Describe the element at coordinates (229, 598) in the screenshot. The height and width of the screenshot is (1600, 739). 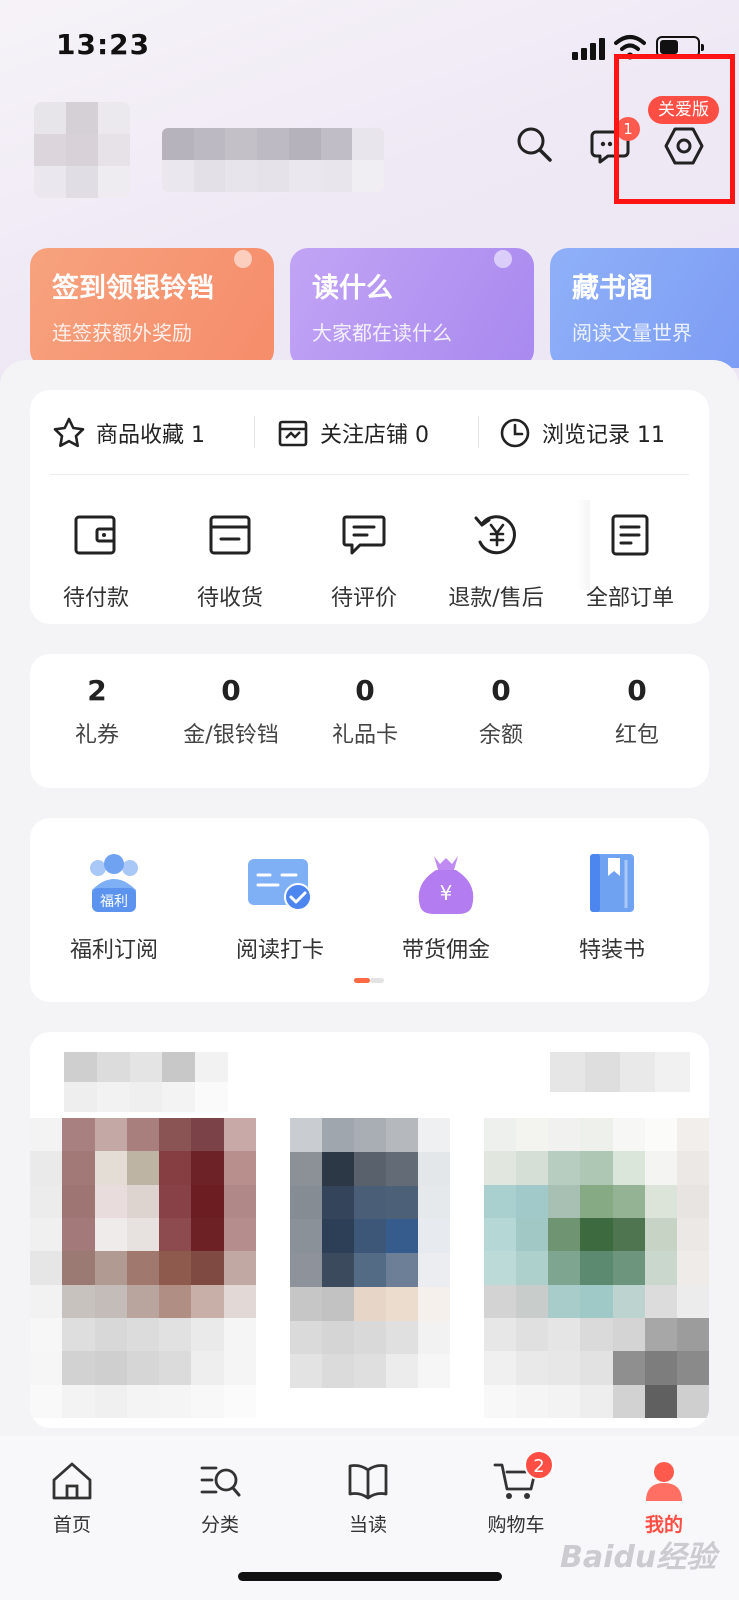
I see `order-label: 待收货` at that location.